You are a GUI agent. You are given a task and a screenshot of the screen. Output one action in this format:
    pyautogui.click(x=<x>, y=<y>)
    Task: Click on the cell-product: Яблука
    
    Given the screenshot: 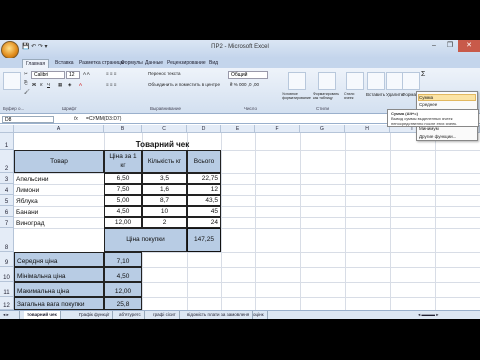 What is the action you would take?
    pyautogui.click(x=59, y=200)
    